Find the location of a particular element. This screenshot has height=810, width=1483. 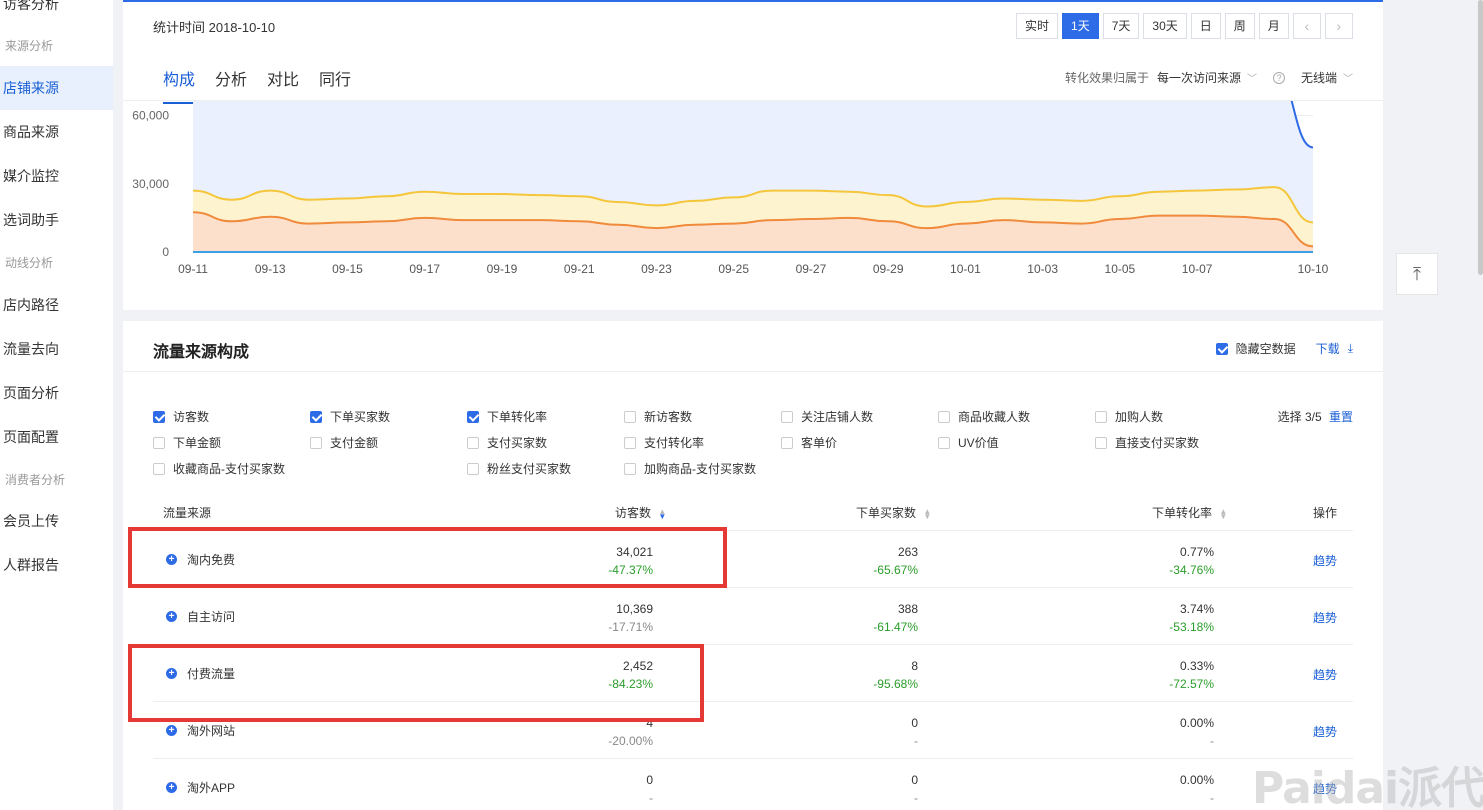

metric-option: UV价值 is located at coordinates (968, 442).